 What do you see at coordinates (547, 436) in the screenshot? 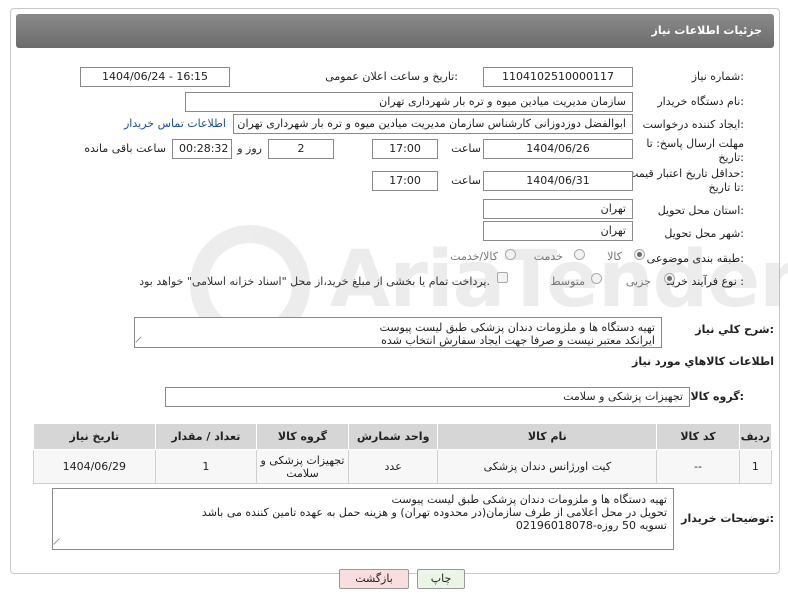
I see `col-item-name: نام کالا` at bounding box center [547, 436].